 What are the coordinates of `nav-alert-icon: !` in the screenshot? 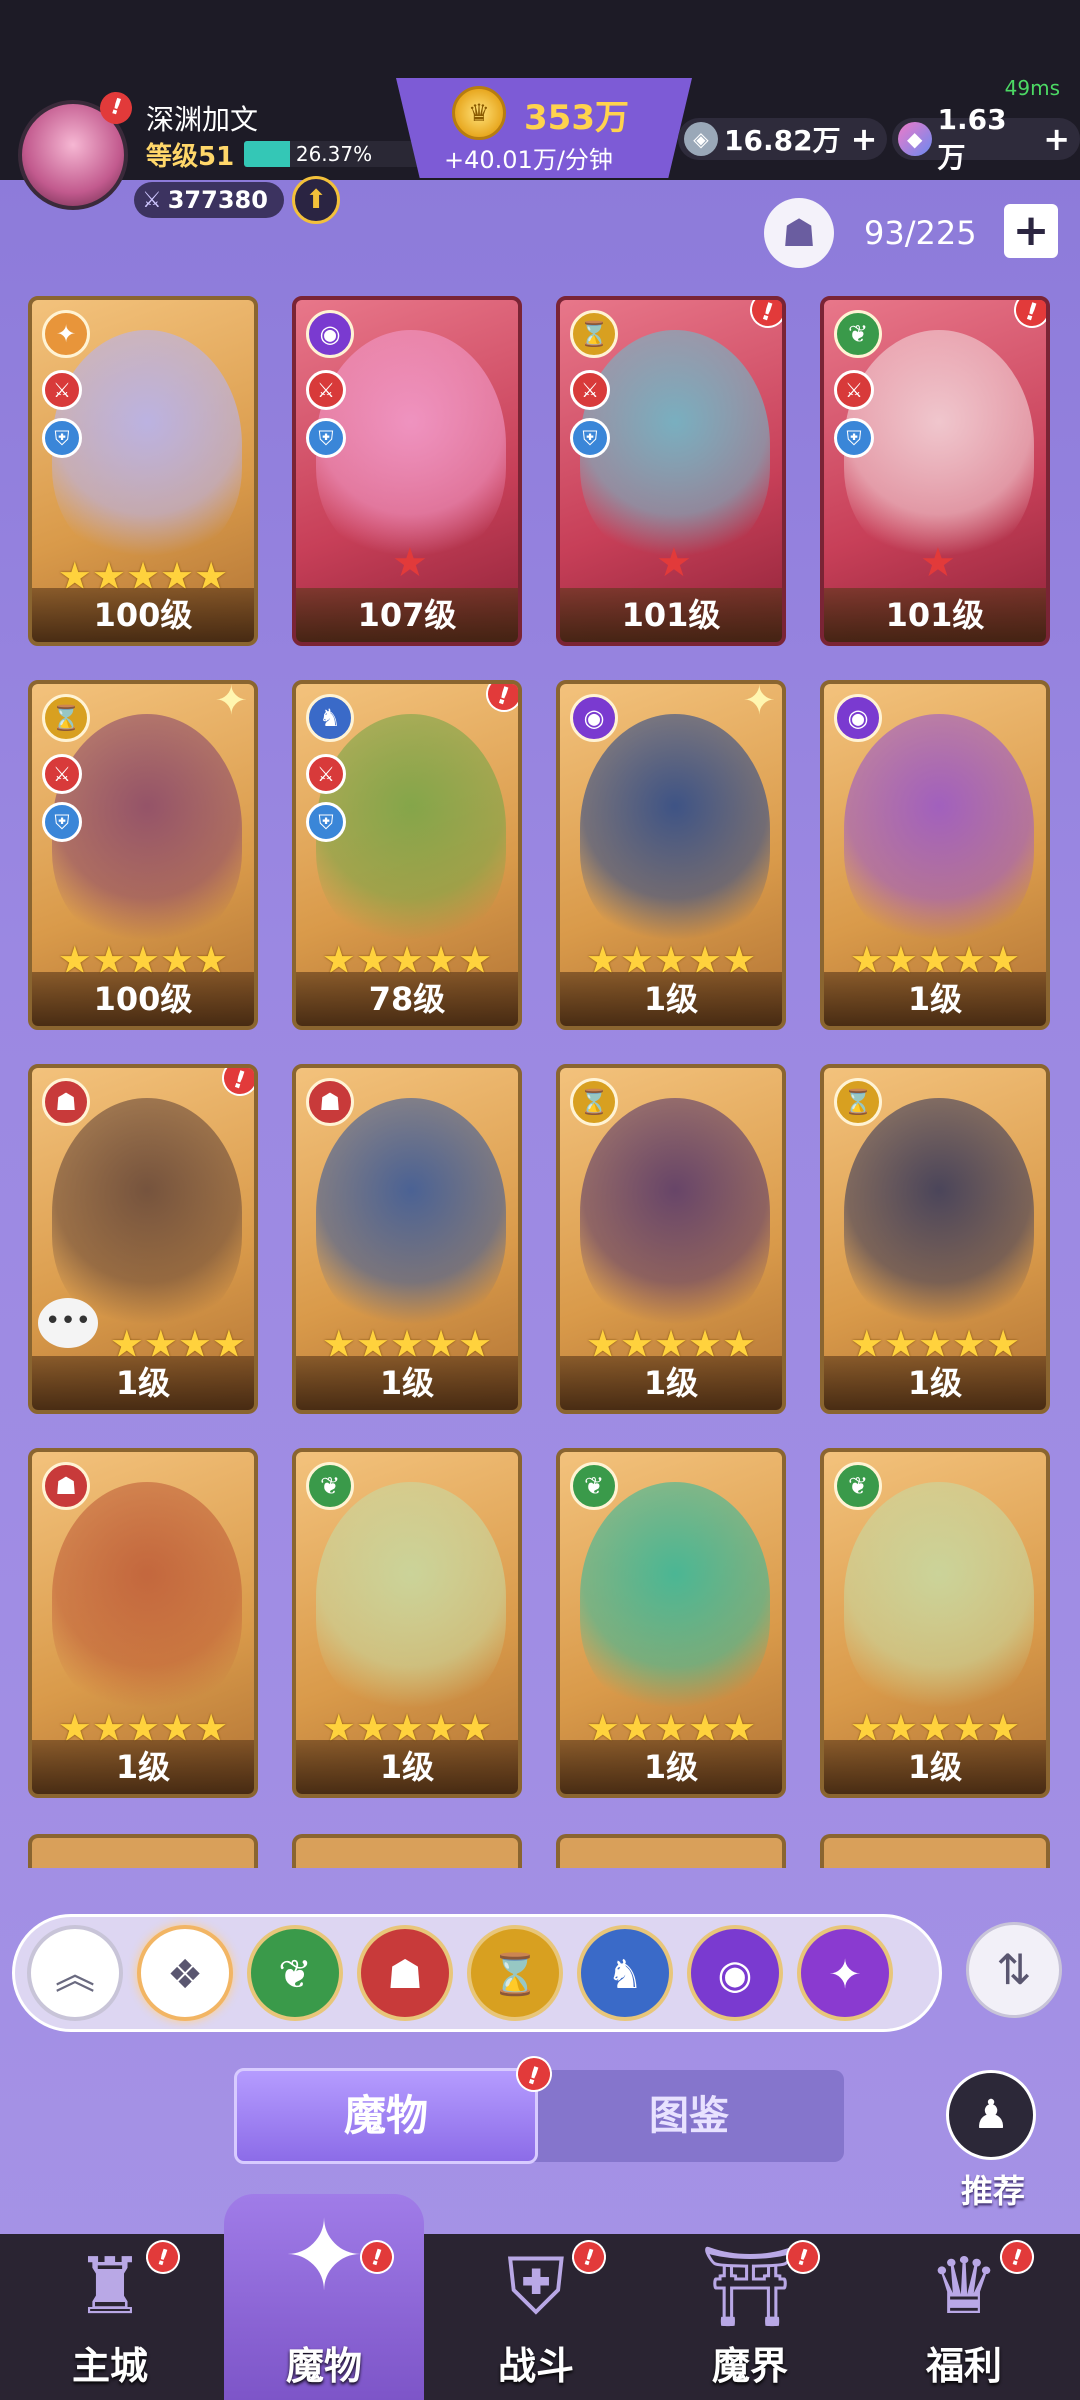 It's located at (163, 2257).